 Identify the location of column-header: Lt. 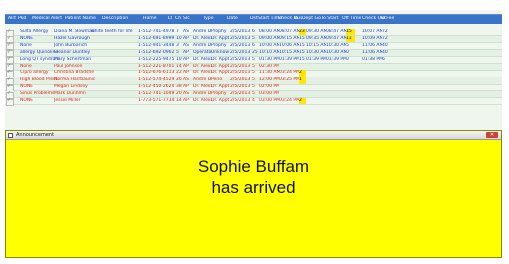
(170, 18).